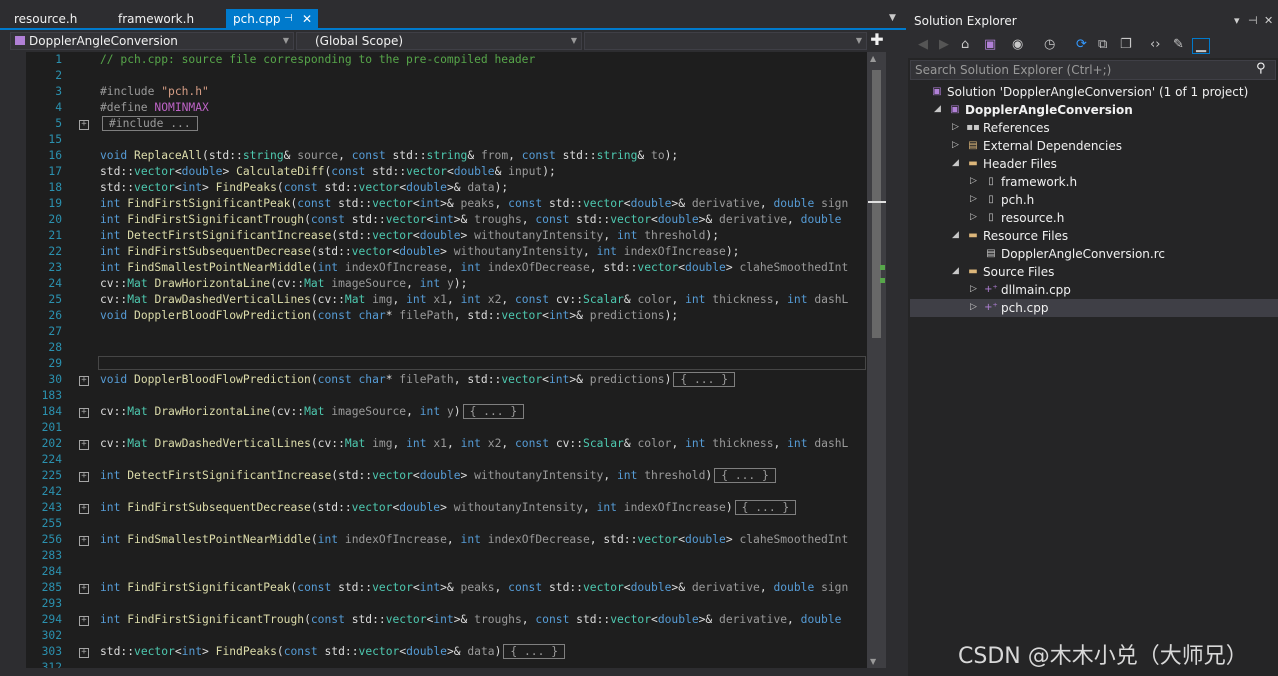  I want to click on pending-changes-icon: ◷, so click(1049, 45).